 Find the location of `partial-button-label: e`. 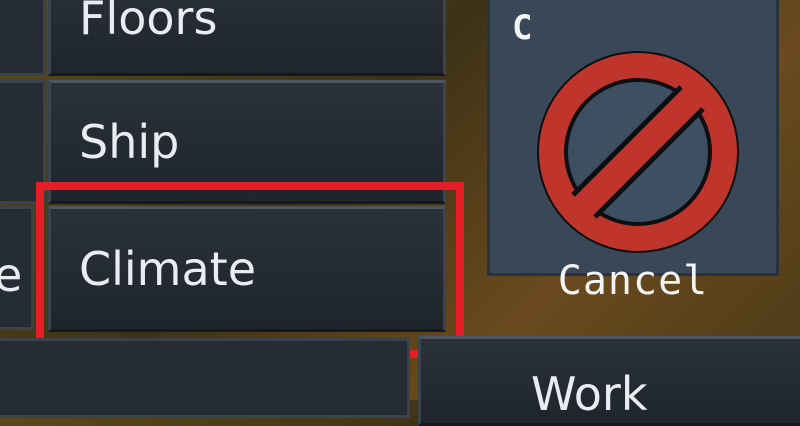

partial-button-label: e is located at coordinates (11, 275).